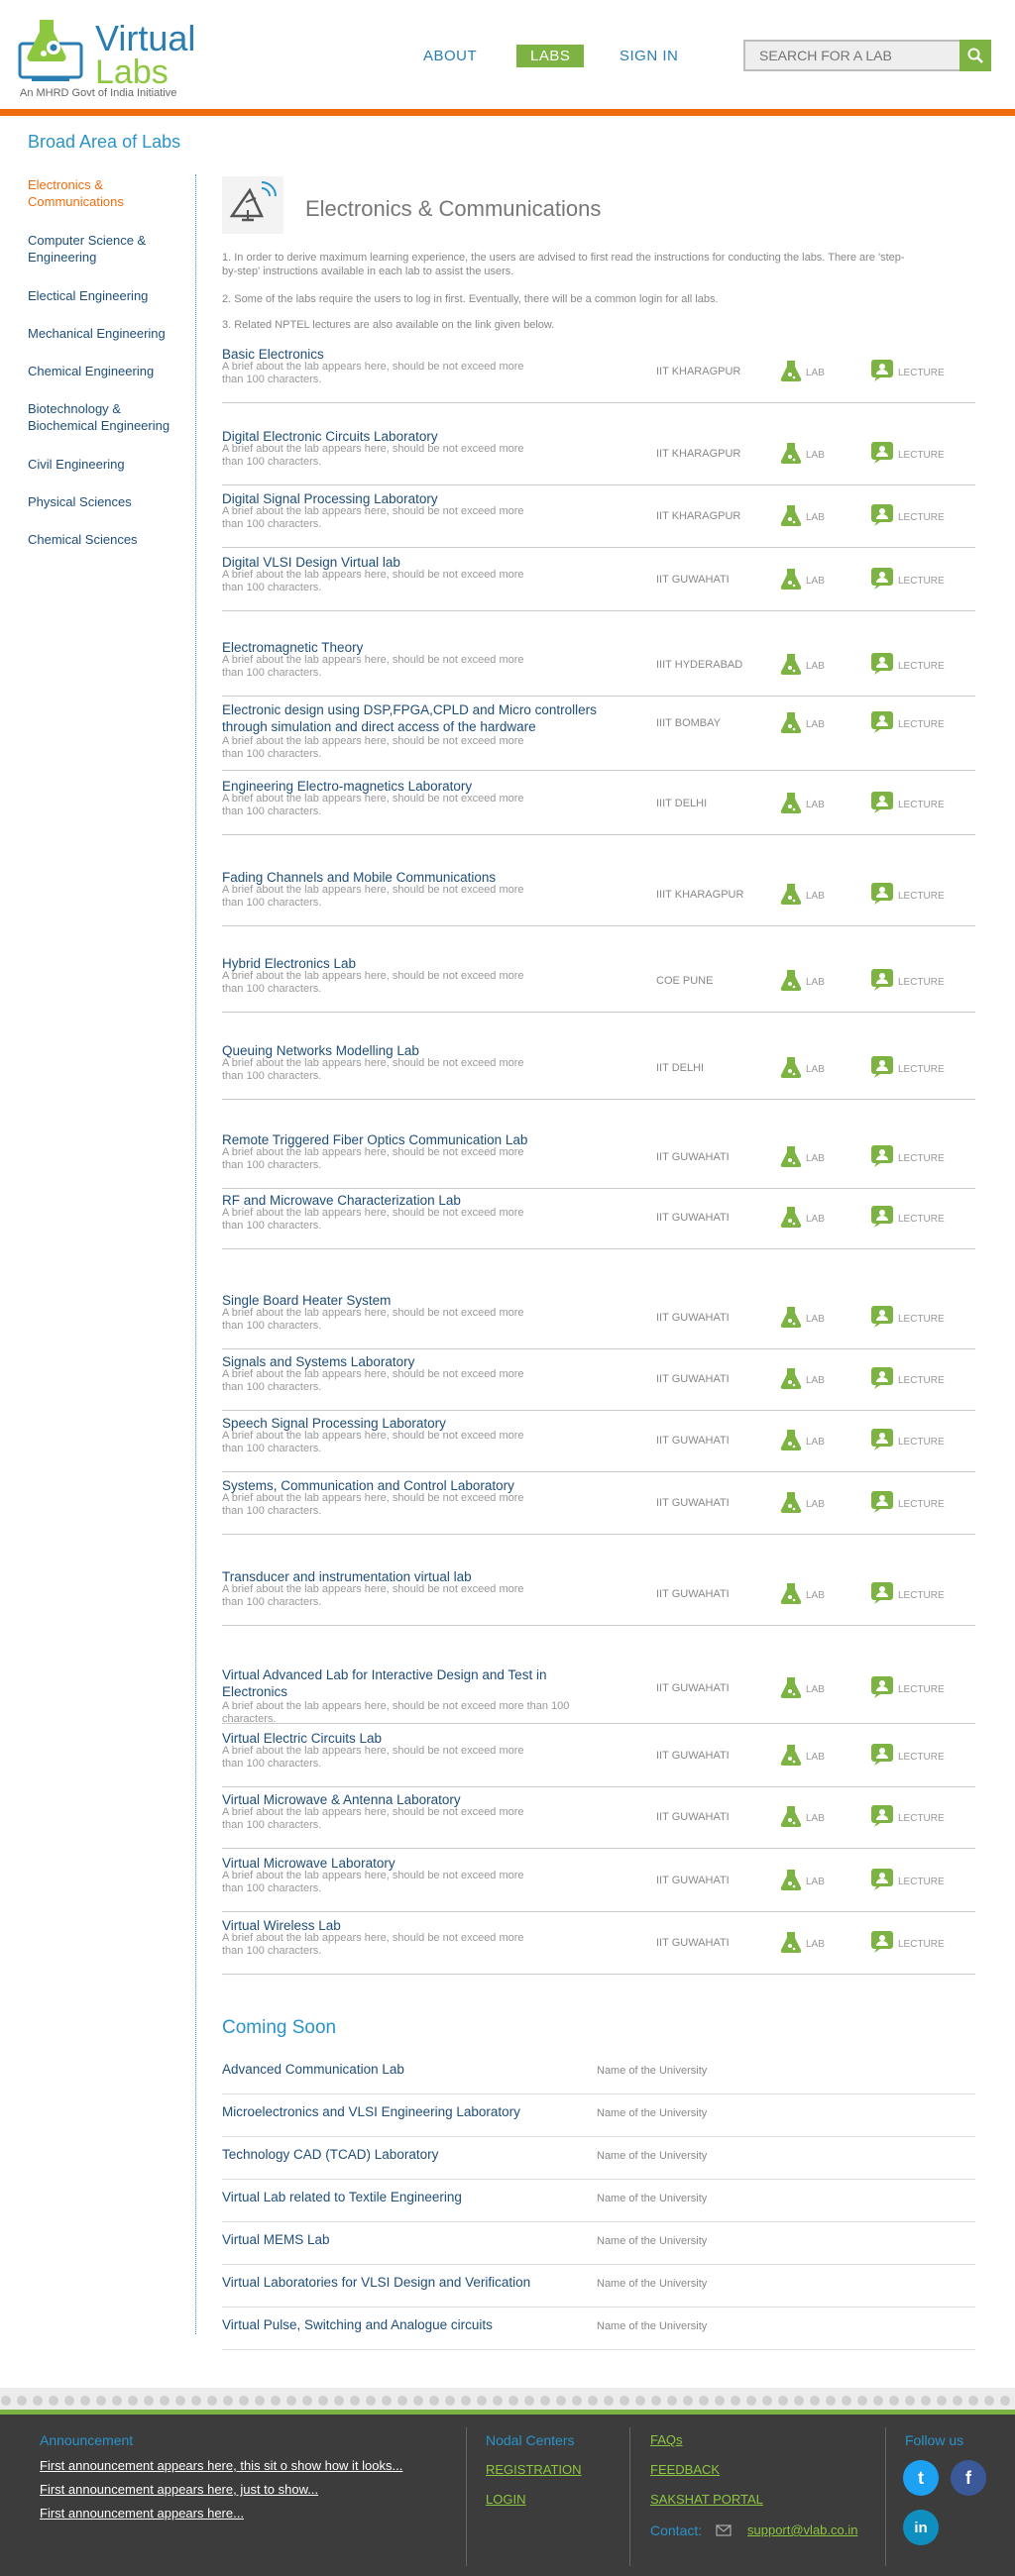 This screenshot has width=1015, height=2576. Describe the element at coordinates (921, 2478) in the screenshot. I see `twitter-icon: t` at that location.